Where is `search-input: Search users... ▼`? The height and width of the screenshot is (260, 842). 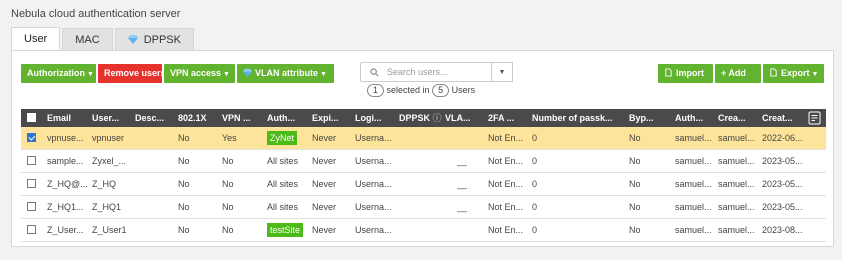 search-input: Search users... ▼ is located at coordinates (436, 72).